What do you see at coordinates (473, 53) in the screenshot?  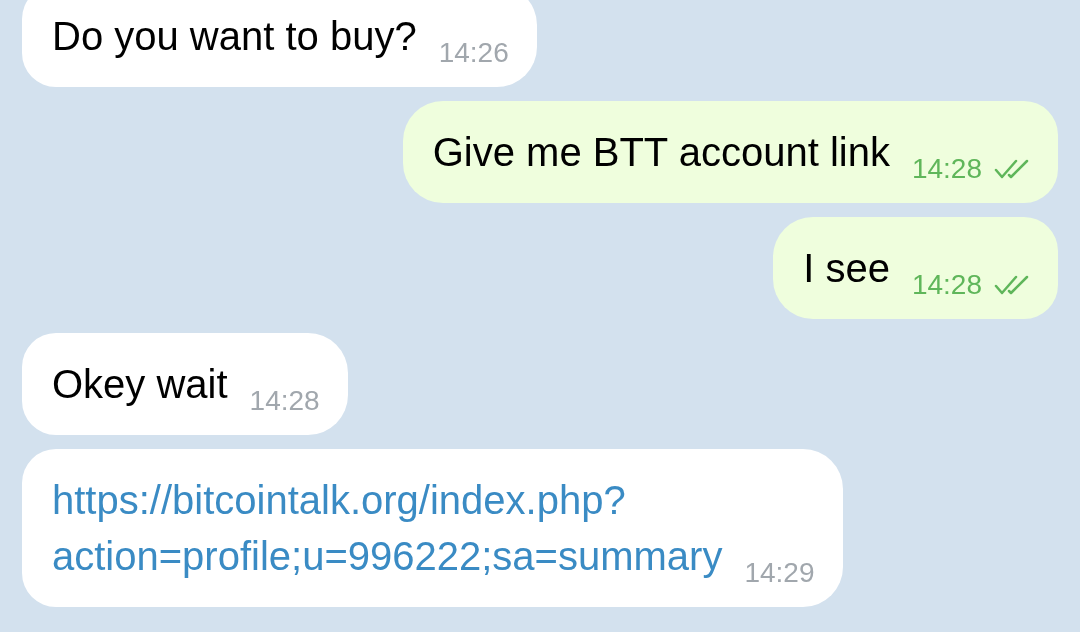 I see `message-time: 14:26` at bounding box center [473, 53].